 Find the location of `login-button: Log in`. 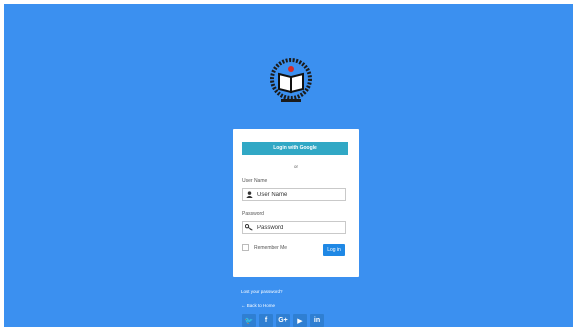

login-button: Log in is located at coordinates (334, 250).